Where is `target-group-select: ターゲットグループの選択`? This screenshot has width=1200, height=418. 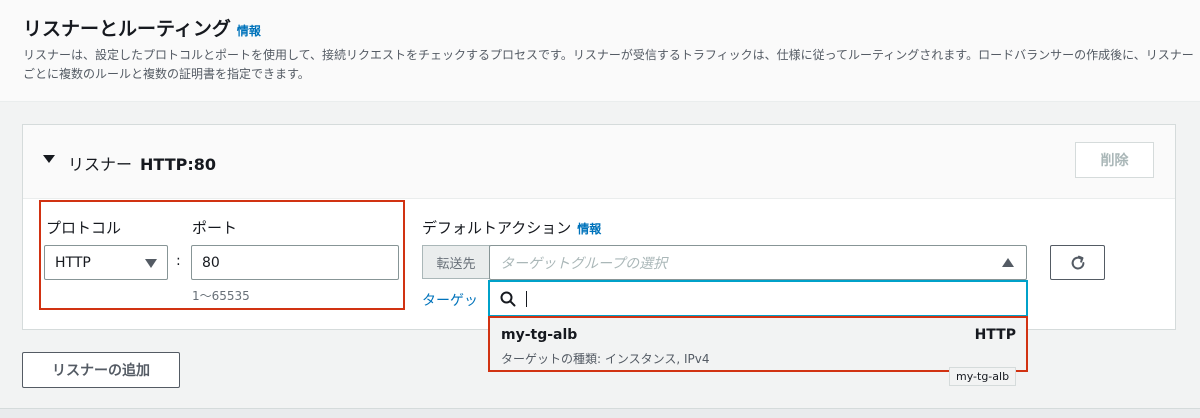
target-group-select: ターゲットグループの選択 is located at coordinates (758, 262).